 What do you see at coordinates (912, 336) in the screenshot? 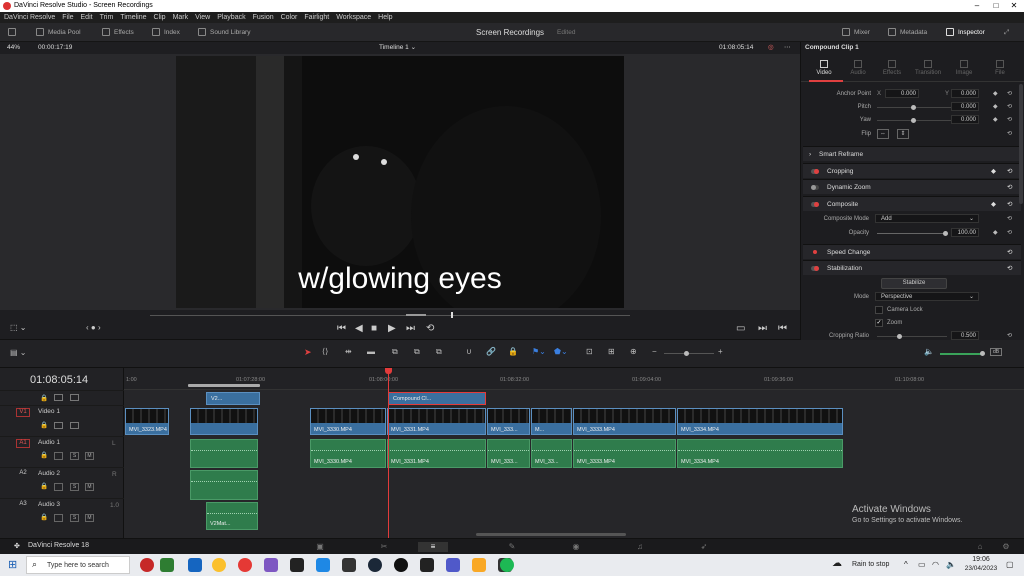
I see `cropping-ratio-slider` at bounding box center [912, 336].